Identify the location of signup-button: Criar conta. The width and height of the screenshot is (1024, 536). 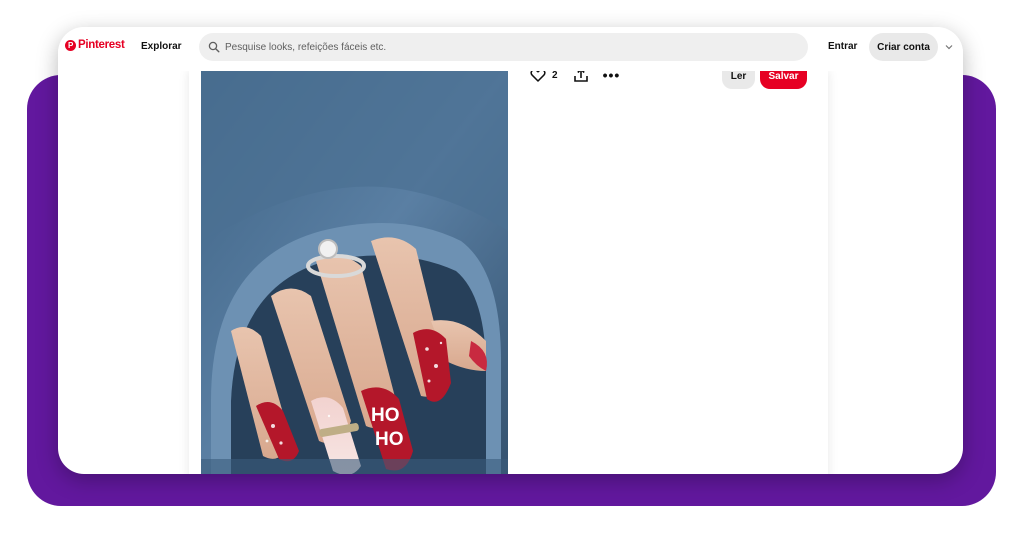
(903, 47).